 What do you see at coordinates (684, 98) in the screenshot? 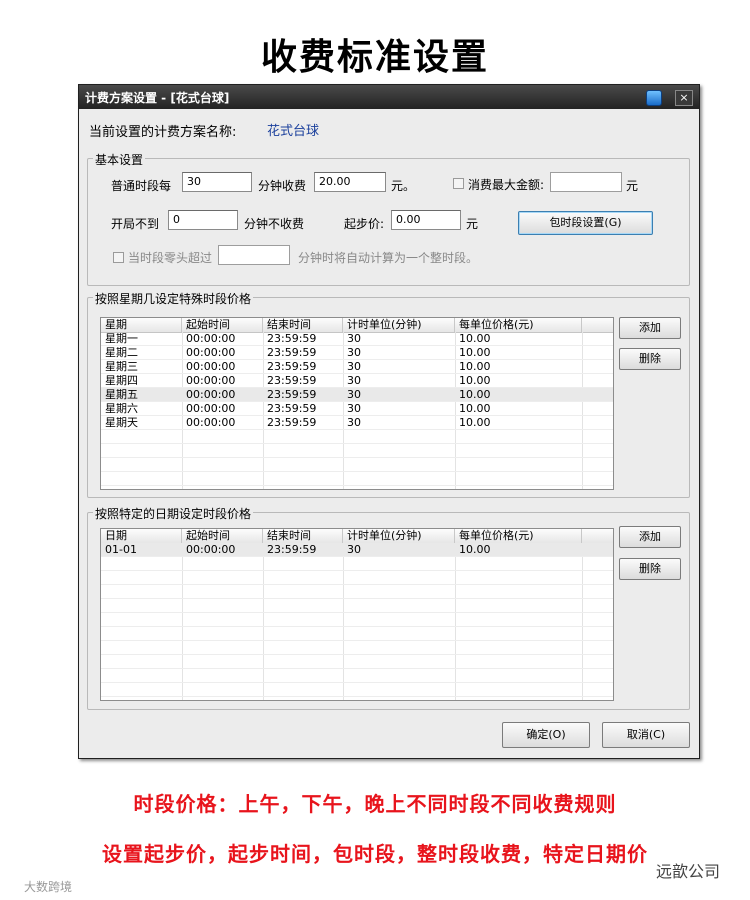
I see `close-button: ×` at bounding box center [684, 98].